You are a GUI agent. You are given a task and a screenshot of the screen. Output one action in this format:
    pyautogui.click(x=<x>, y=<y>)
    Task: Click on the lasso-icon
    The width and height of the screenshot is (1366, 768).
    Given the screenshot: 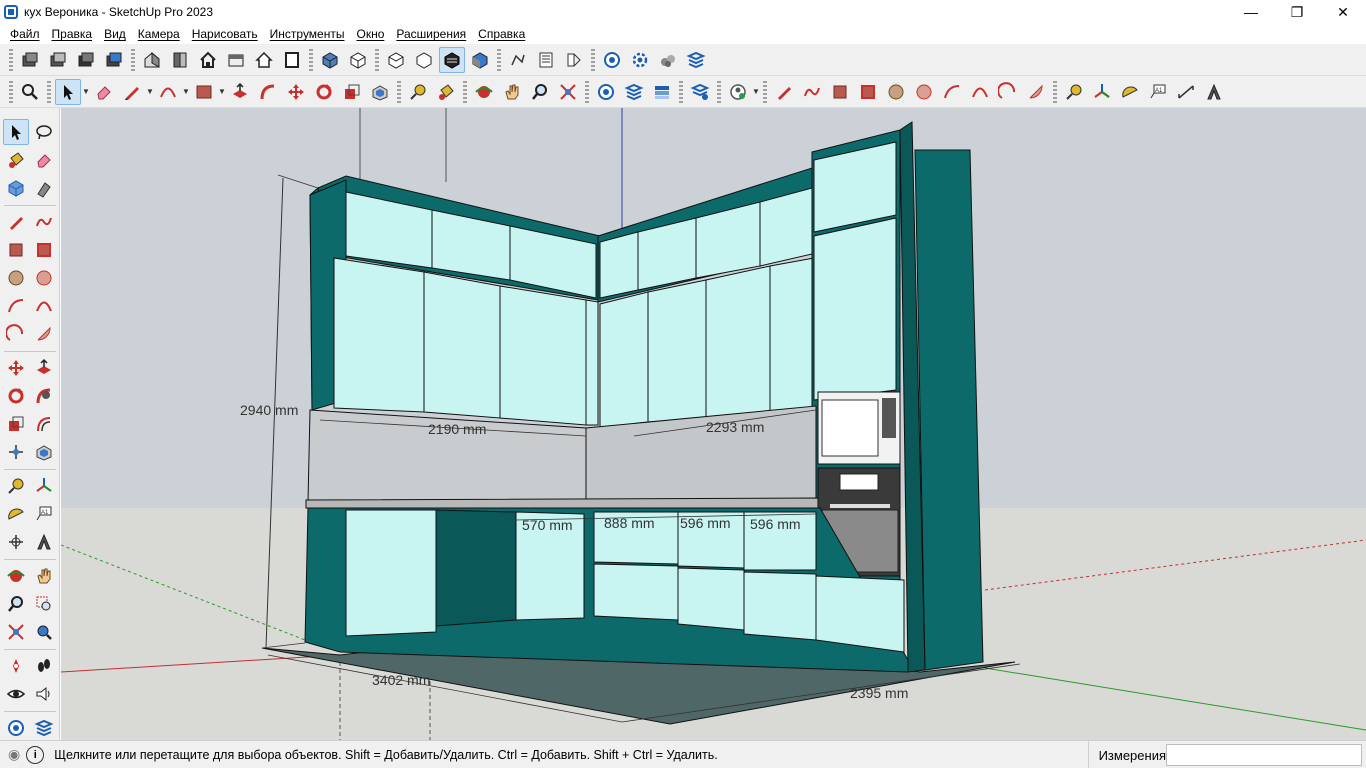 What is the action you would take?
    pyautogui.click(x=44, y=132)
    